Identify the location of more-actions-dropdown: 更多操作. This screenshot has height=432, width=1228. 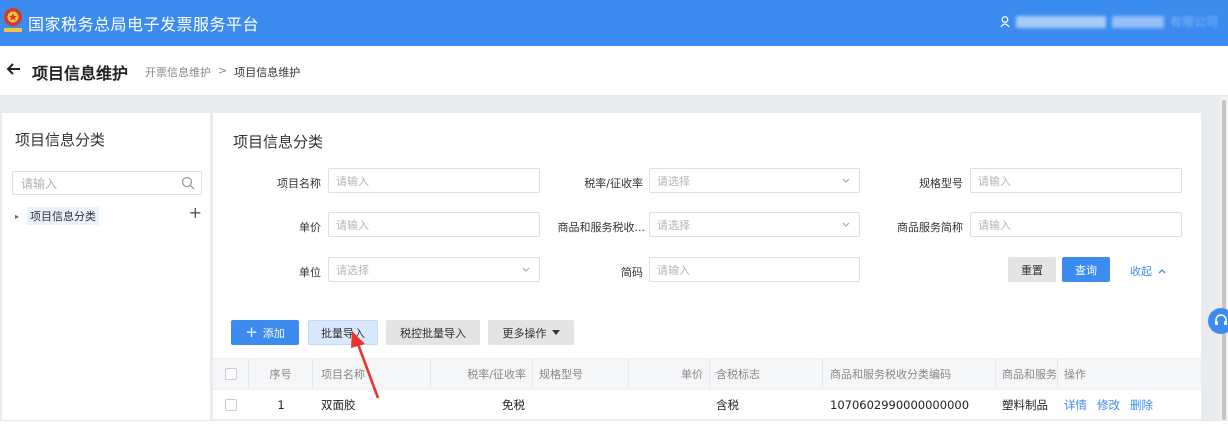
(531, 332).